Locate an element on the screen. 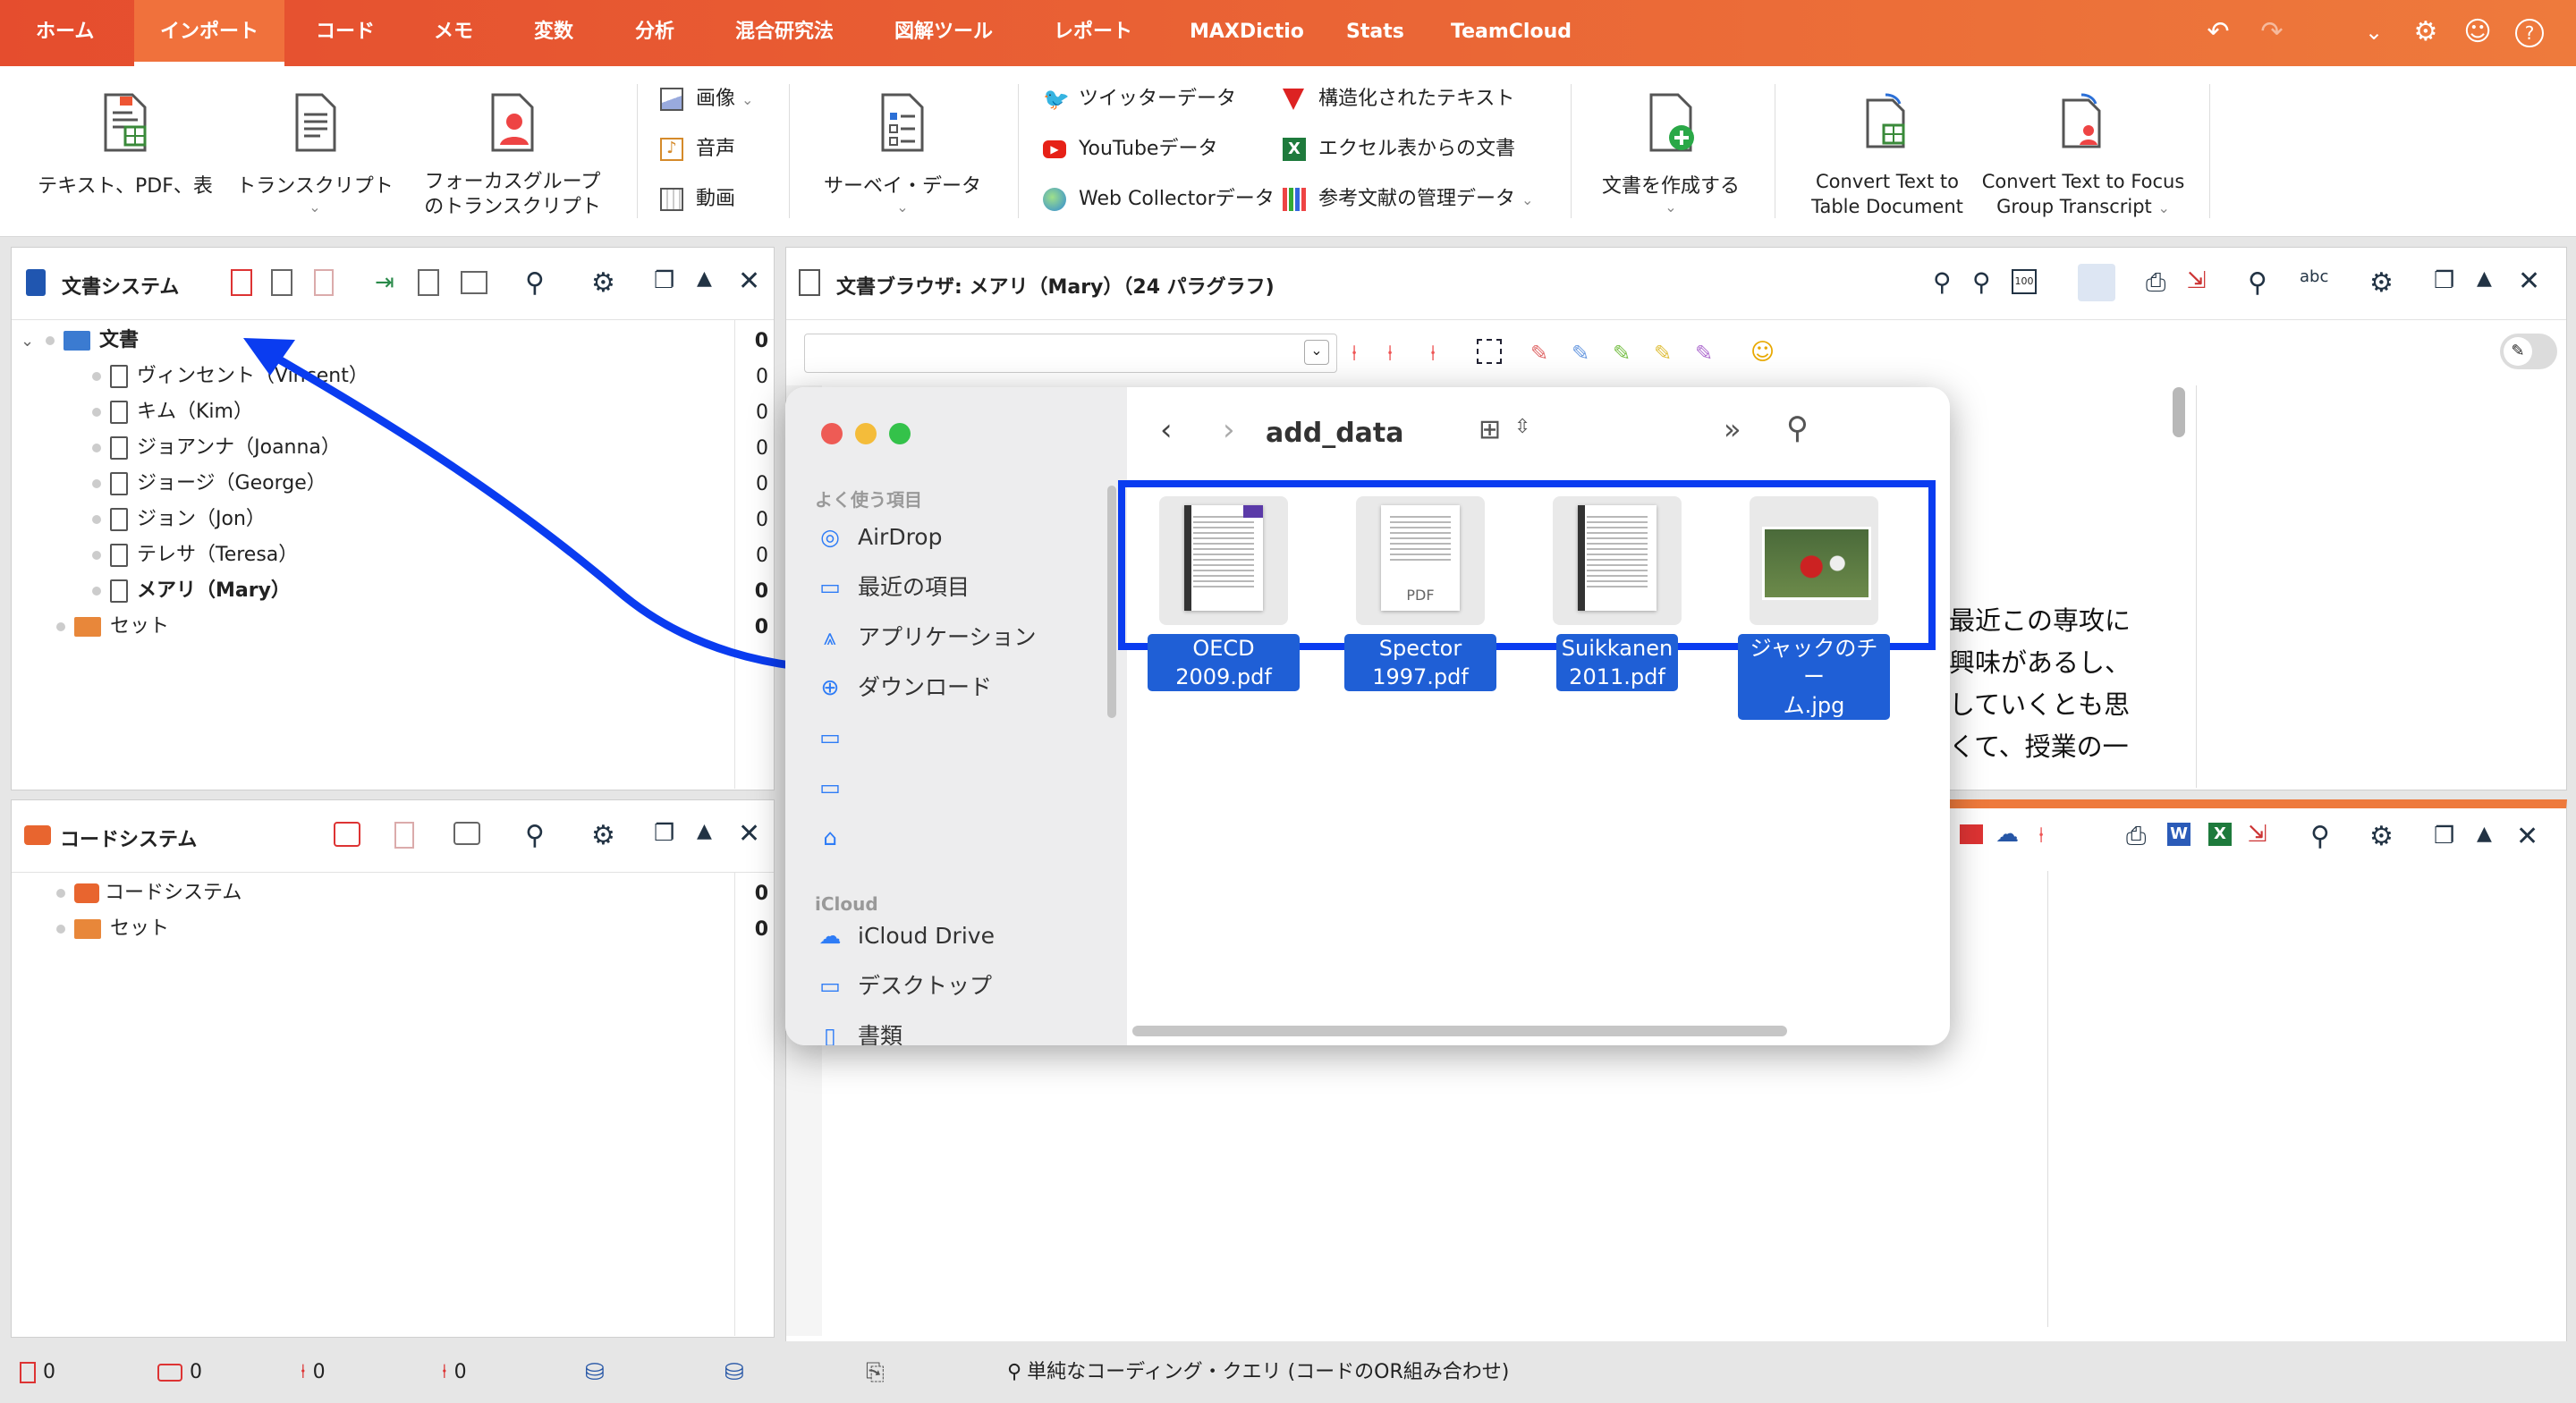 This screenshot has width=2576, height=1403. sidebar-item: ⩓ アプリケーション is located at coordinates (927, 637).